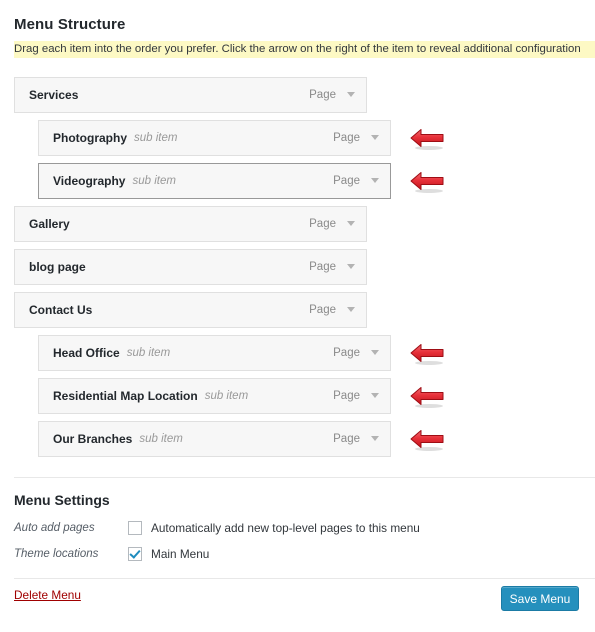  What do you see at coordinates (180, 554) in the screenshot?
I see `main-menu-checkbox-label: Main Menu` at bounding box center [180, 554].